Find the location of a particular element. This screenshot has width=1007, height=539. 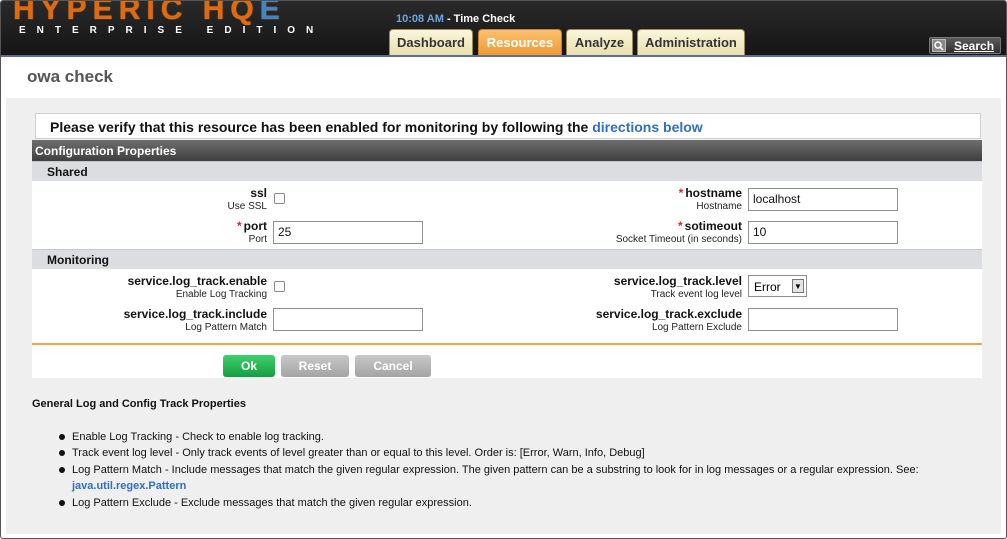

recent-alert: 10:08 AM - Time Check is located at coordinates (456, 19).